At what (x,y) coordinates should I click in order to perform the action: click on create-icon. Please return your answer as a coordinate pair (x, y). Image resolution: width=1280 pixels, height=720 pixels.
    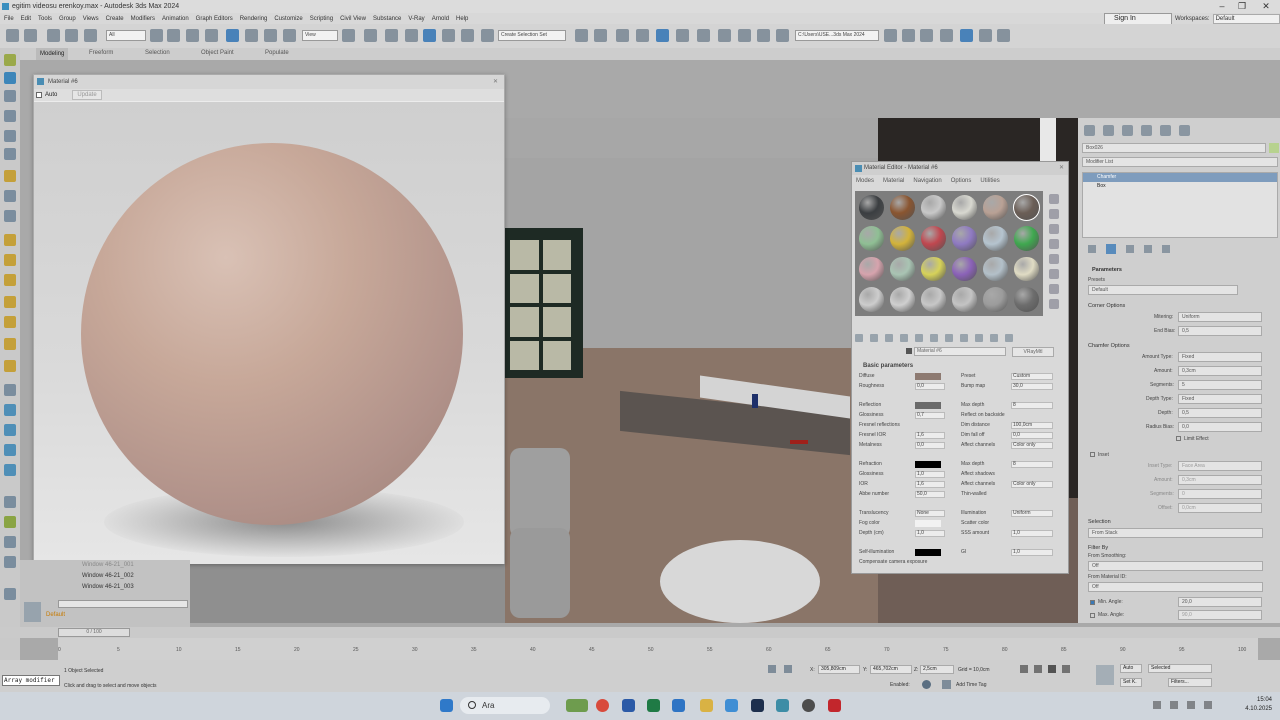
    Looking at the image, I should click on (10, 60).